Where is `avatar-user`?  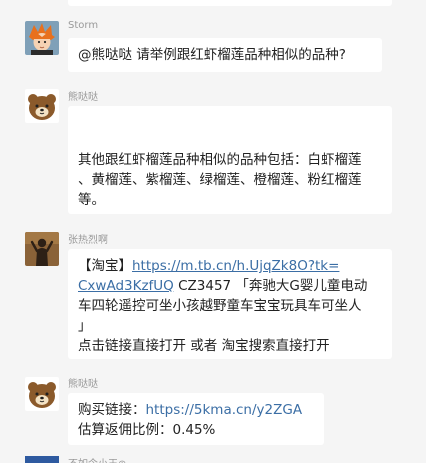 avatar-user is located at coordinates (42, 249).